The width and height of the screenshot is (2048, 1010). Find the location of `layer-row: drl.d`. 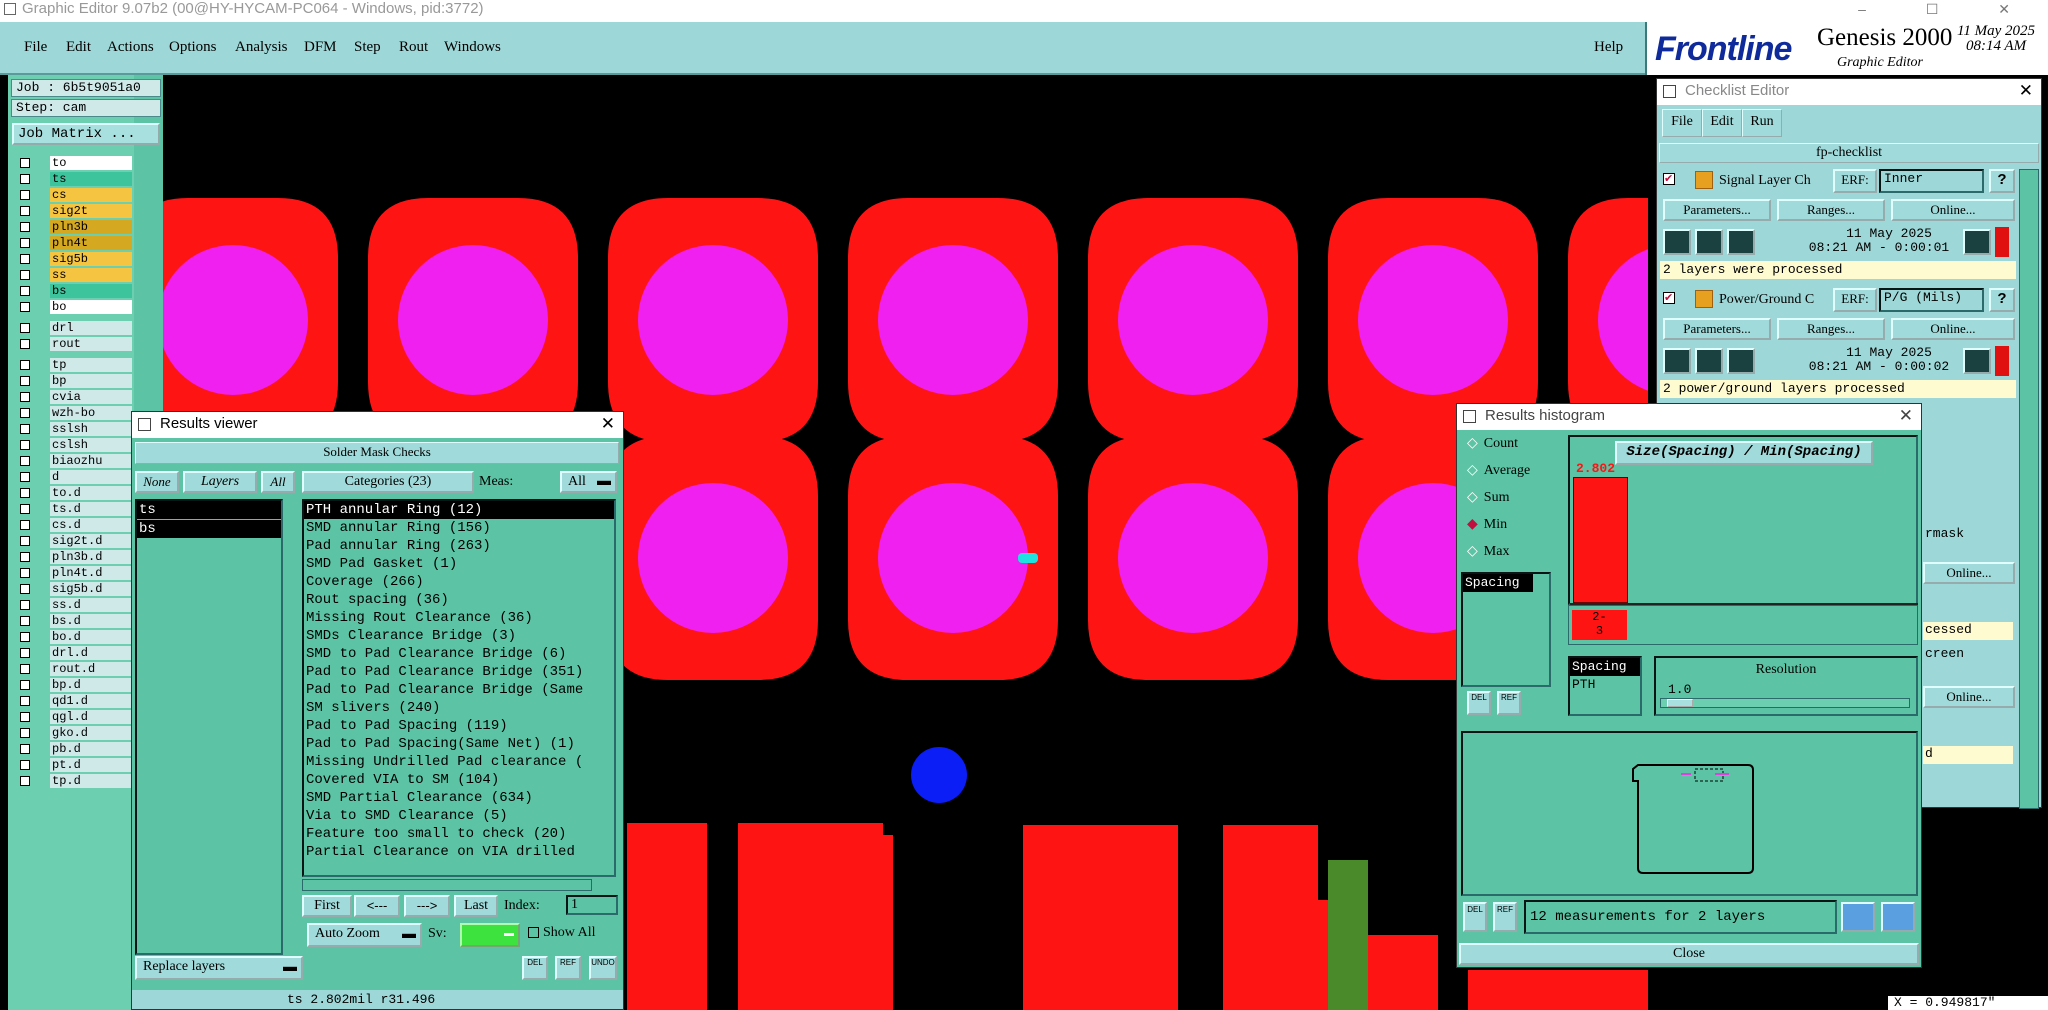

layer-row: drl.d is located at coordinates (77, 653).